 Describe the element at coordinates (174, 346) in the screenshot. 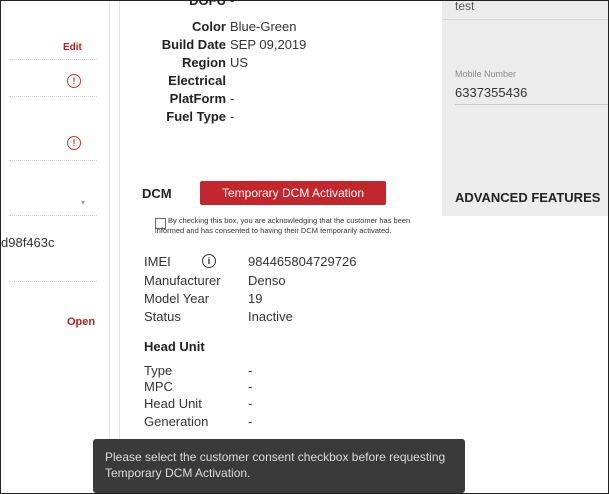

I see `head-unit-title: Head Unit` at that location.